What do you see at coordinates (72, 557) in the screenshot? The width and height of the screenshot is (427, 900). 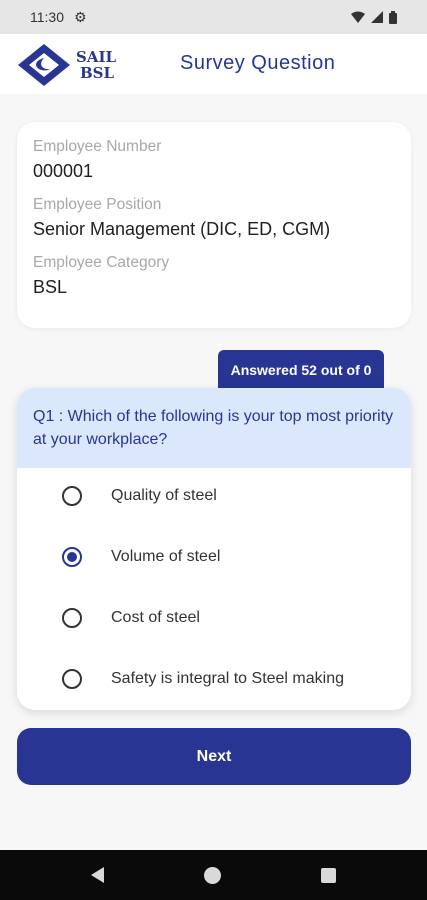 I see `radio-button-checked` at bounding box center [72, 557].